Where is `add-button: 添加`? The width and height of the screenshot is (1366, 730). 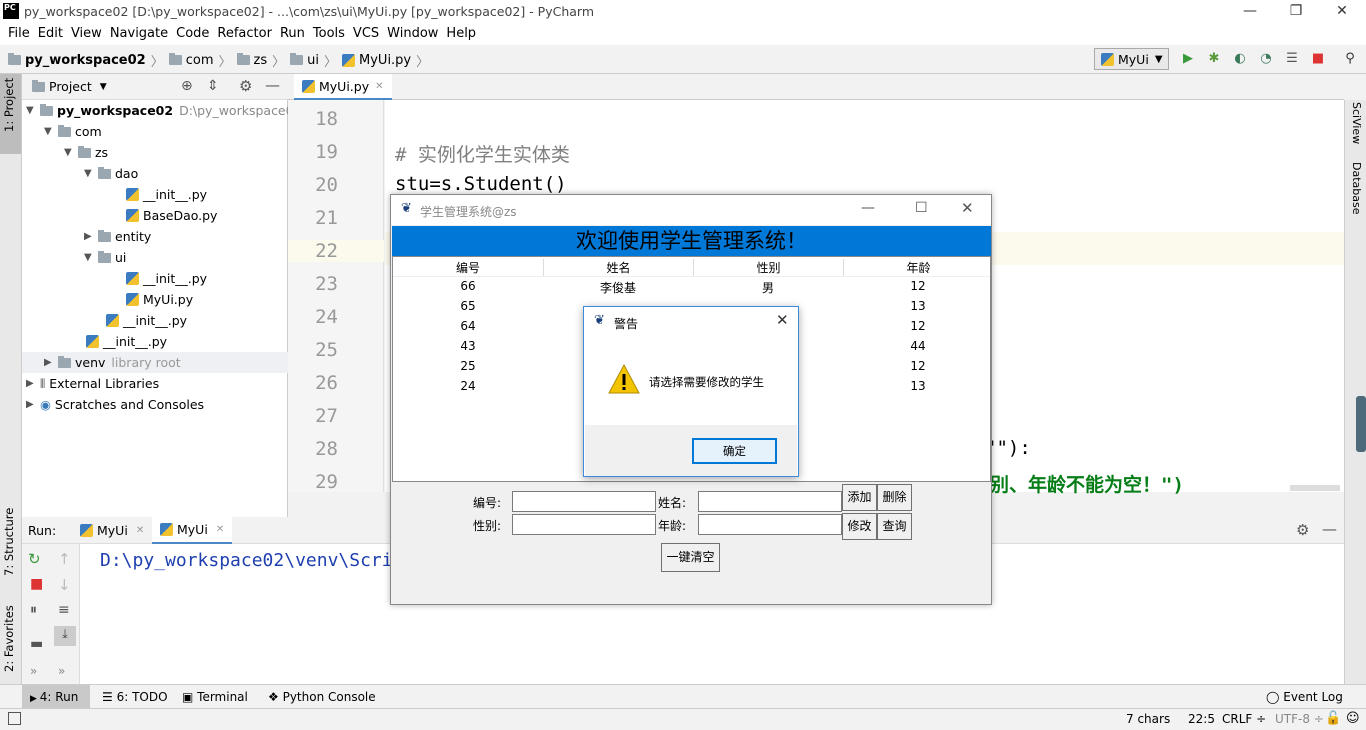
add-button: 添加 is located at coordinates (859, 497).